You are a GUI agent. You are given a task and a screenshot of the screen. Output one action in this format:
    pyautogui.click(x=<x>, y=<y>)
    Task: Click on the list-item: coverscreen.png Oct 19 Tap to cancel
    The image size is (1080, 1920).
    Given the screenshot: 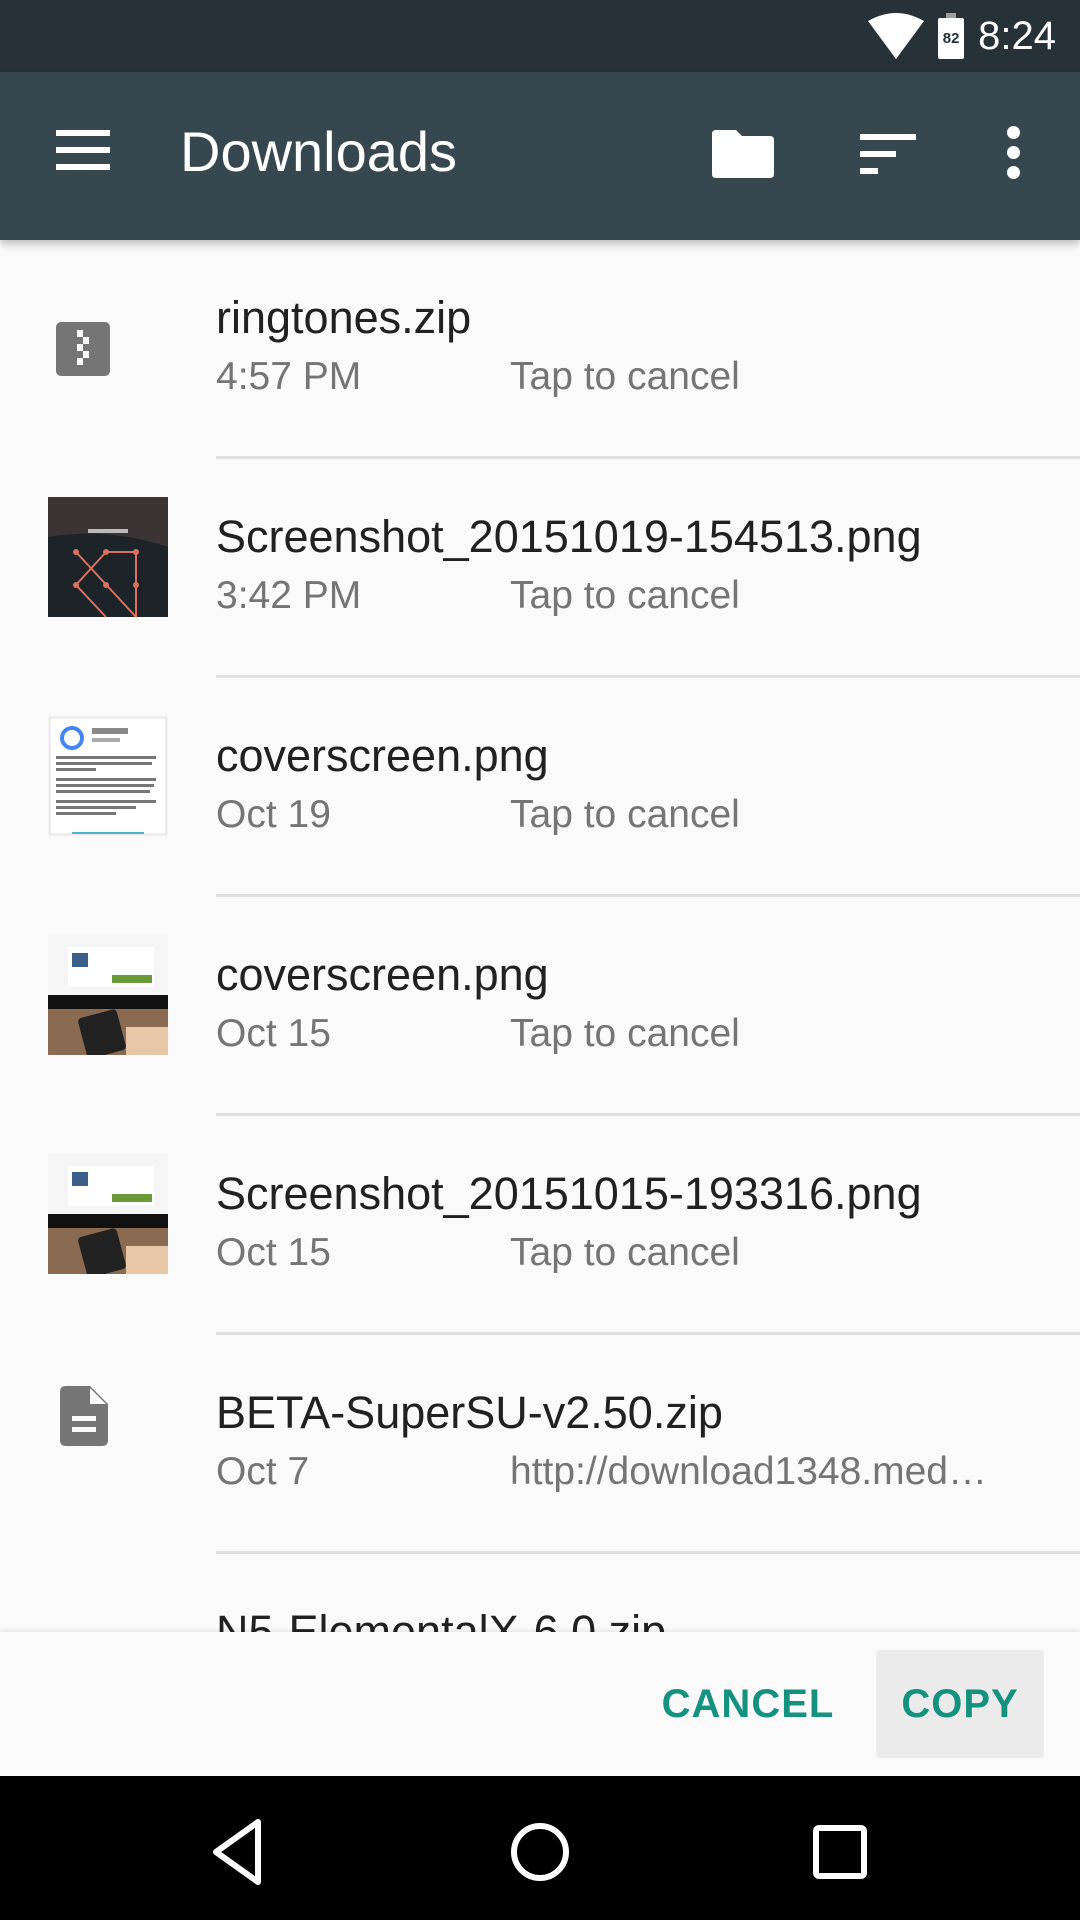 What is the action you would take?
    pyautogui.click(x=540, y=787)
    